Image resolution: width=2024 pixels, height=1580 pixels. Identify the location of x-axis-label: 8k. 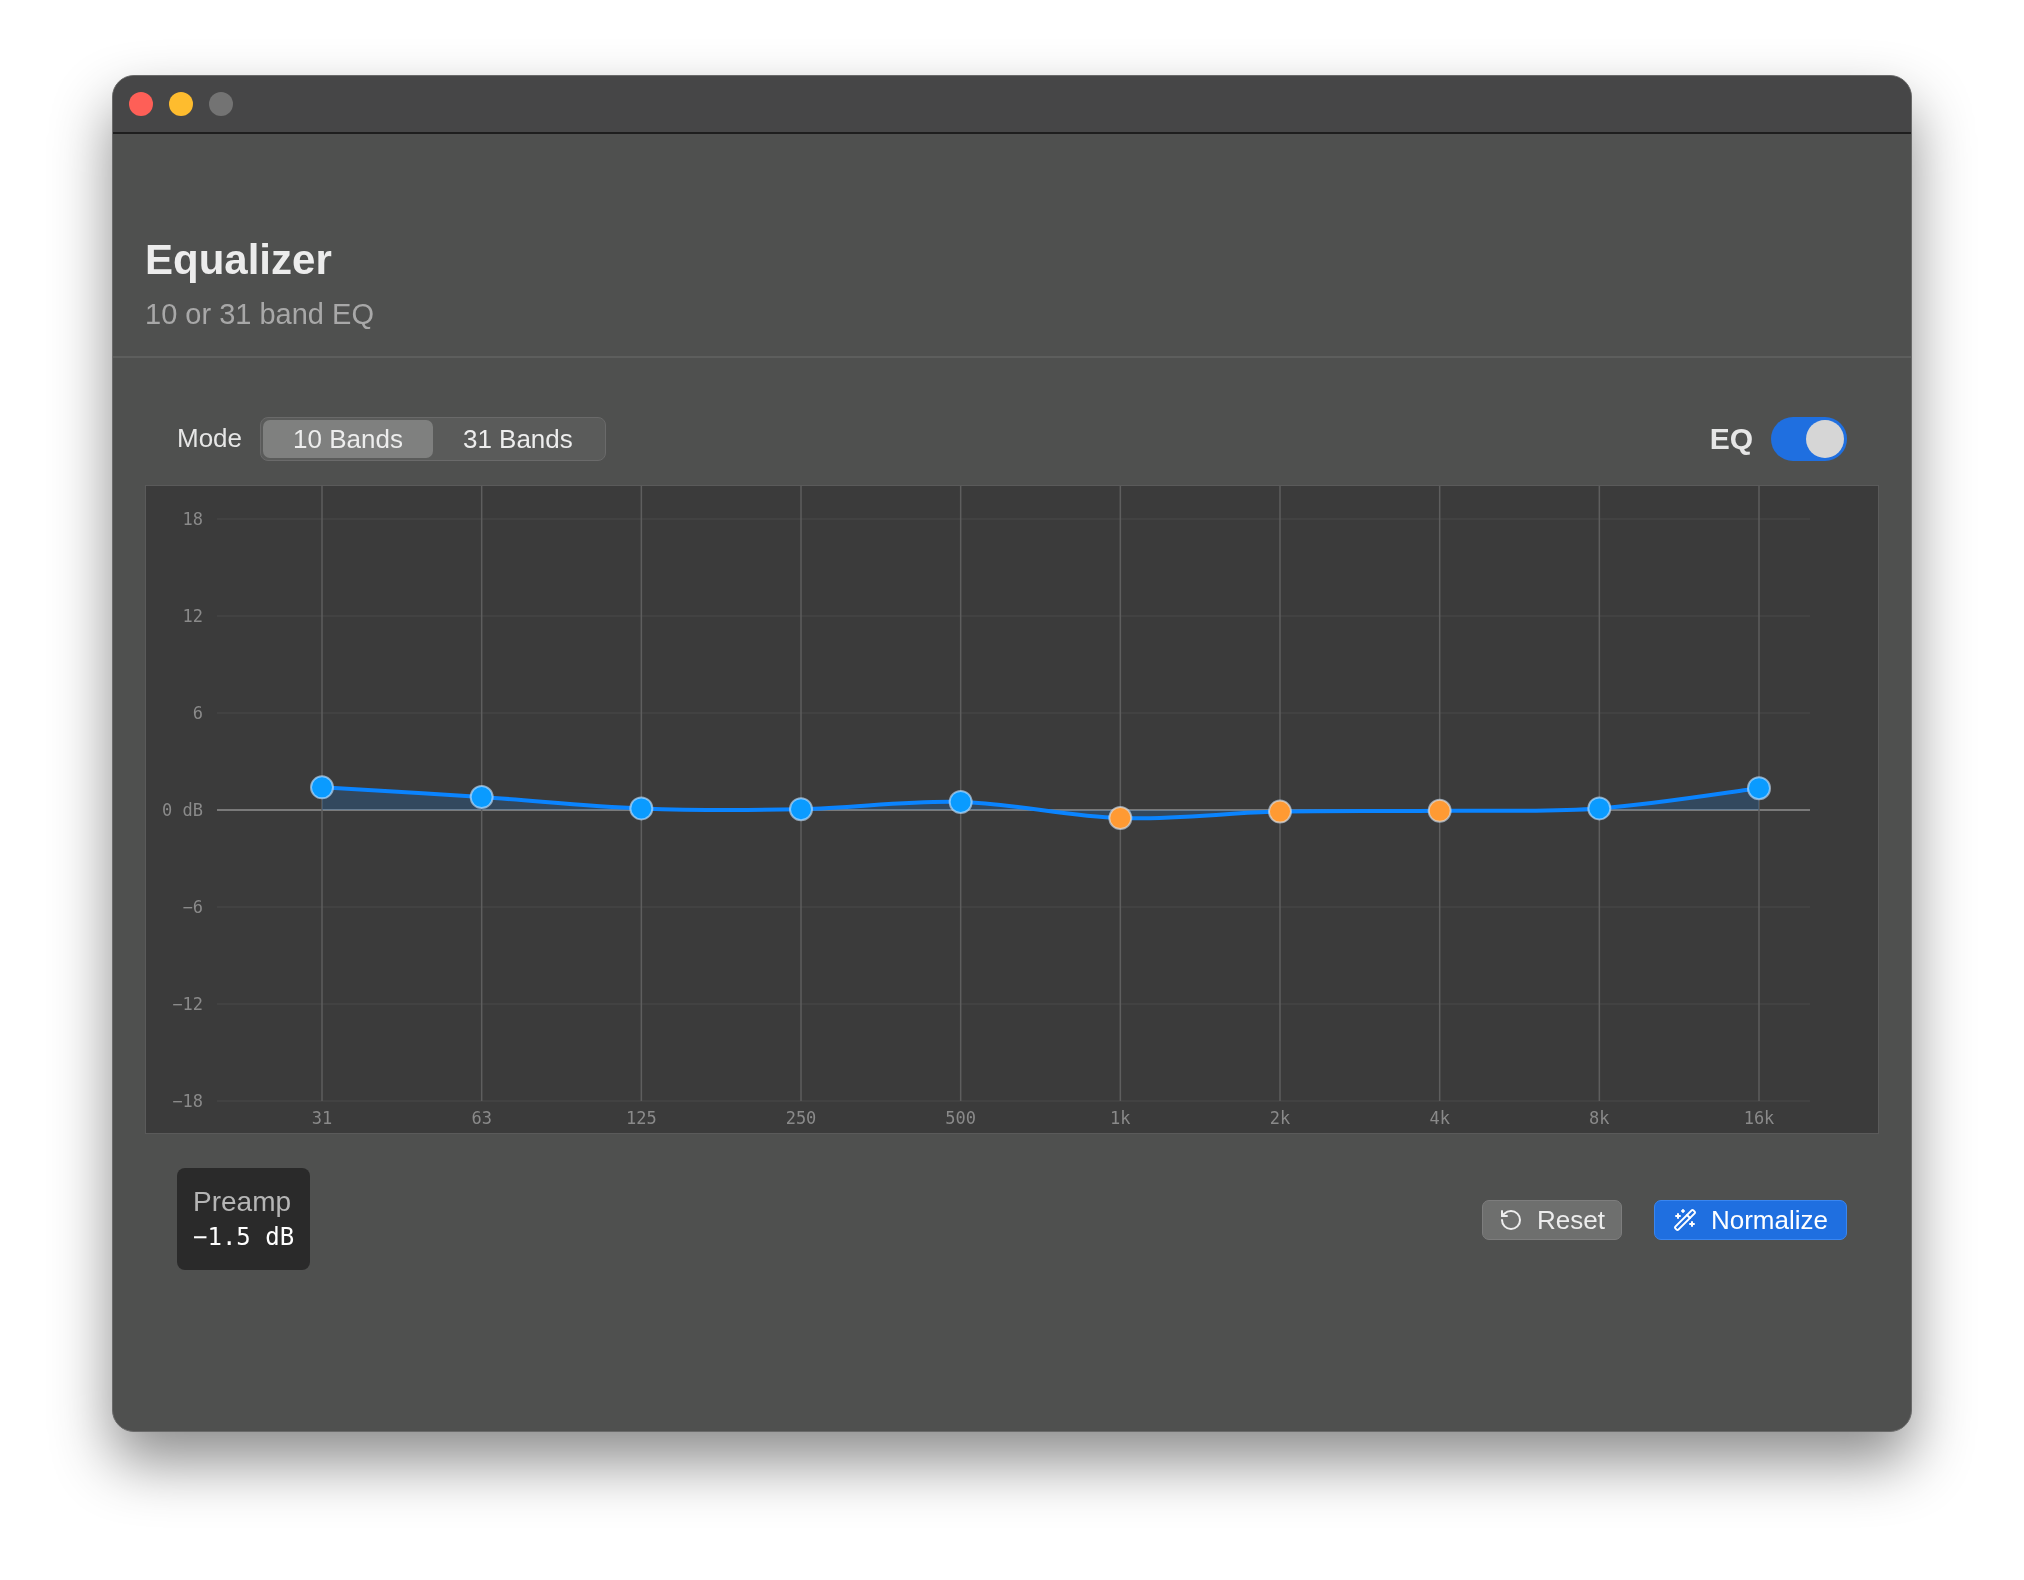
(1599, 1118).